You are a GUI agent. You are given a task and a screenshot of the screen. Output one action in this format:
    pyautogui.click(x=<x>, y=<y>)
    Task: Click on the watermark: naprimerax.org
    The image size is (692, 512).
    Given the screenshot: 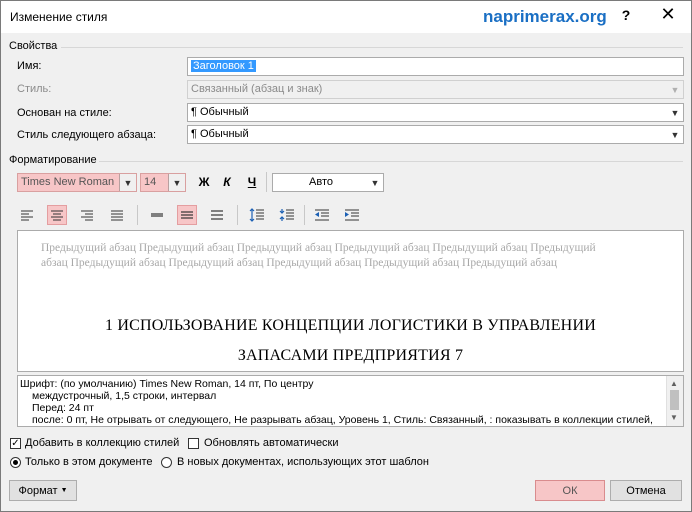 What is the action you would take?
    pyautogui.click(x=545, y=16)
    